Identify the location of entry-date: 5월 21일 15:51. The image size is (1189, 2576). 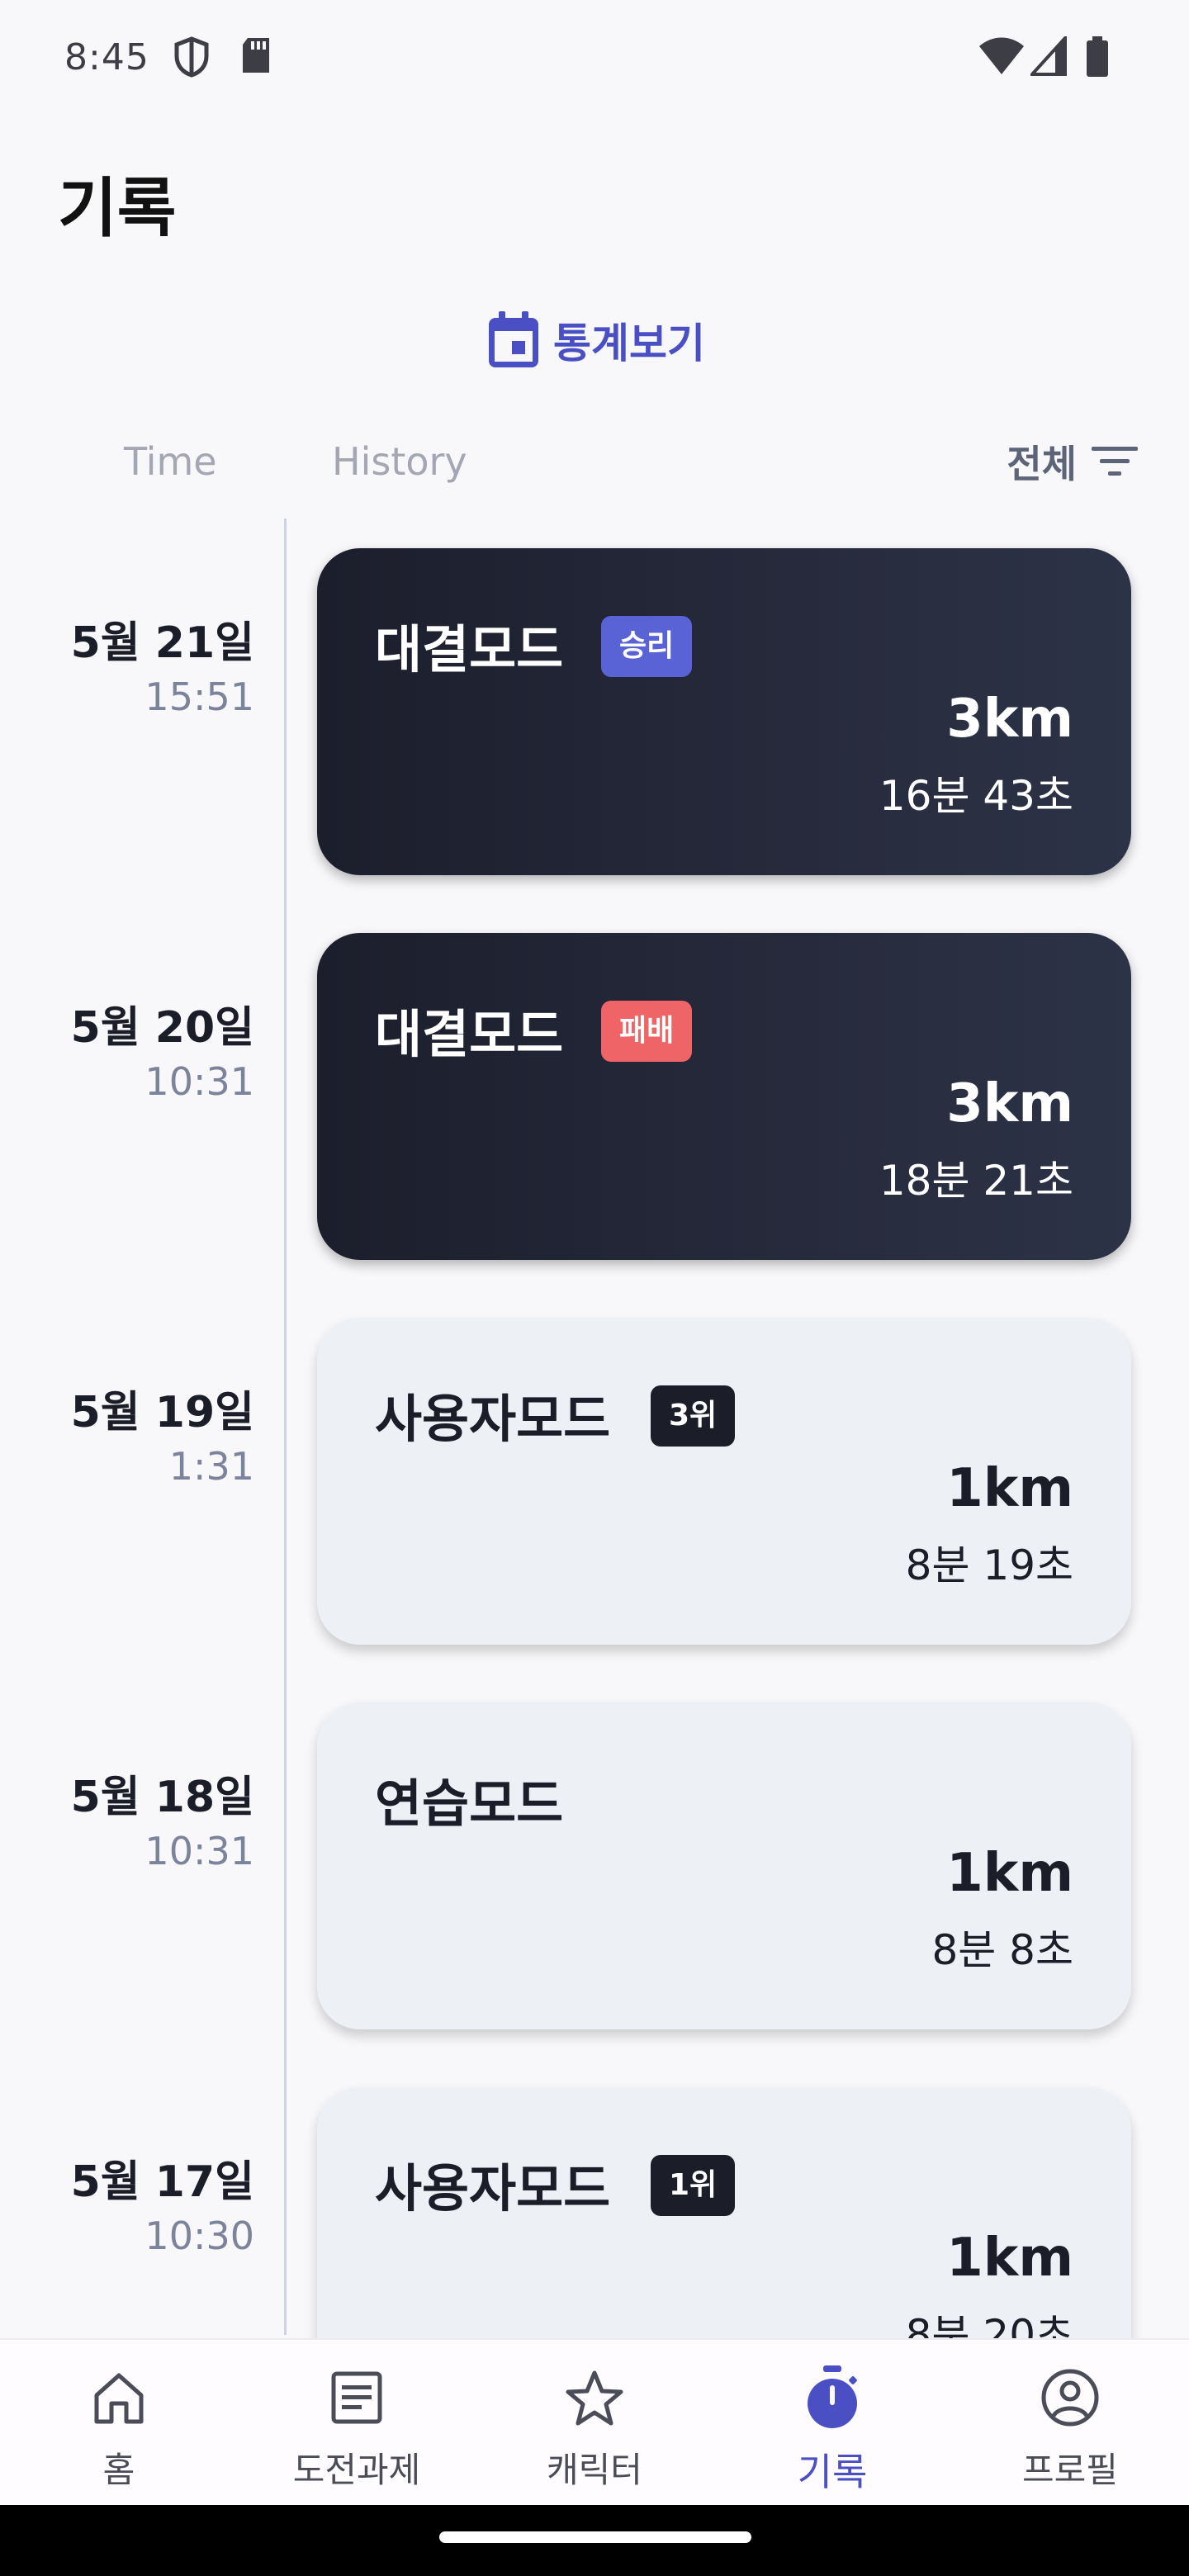
(162, 663).